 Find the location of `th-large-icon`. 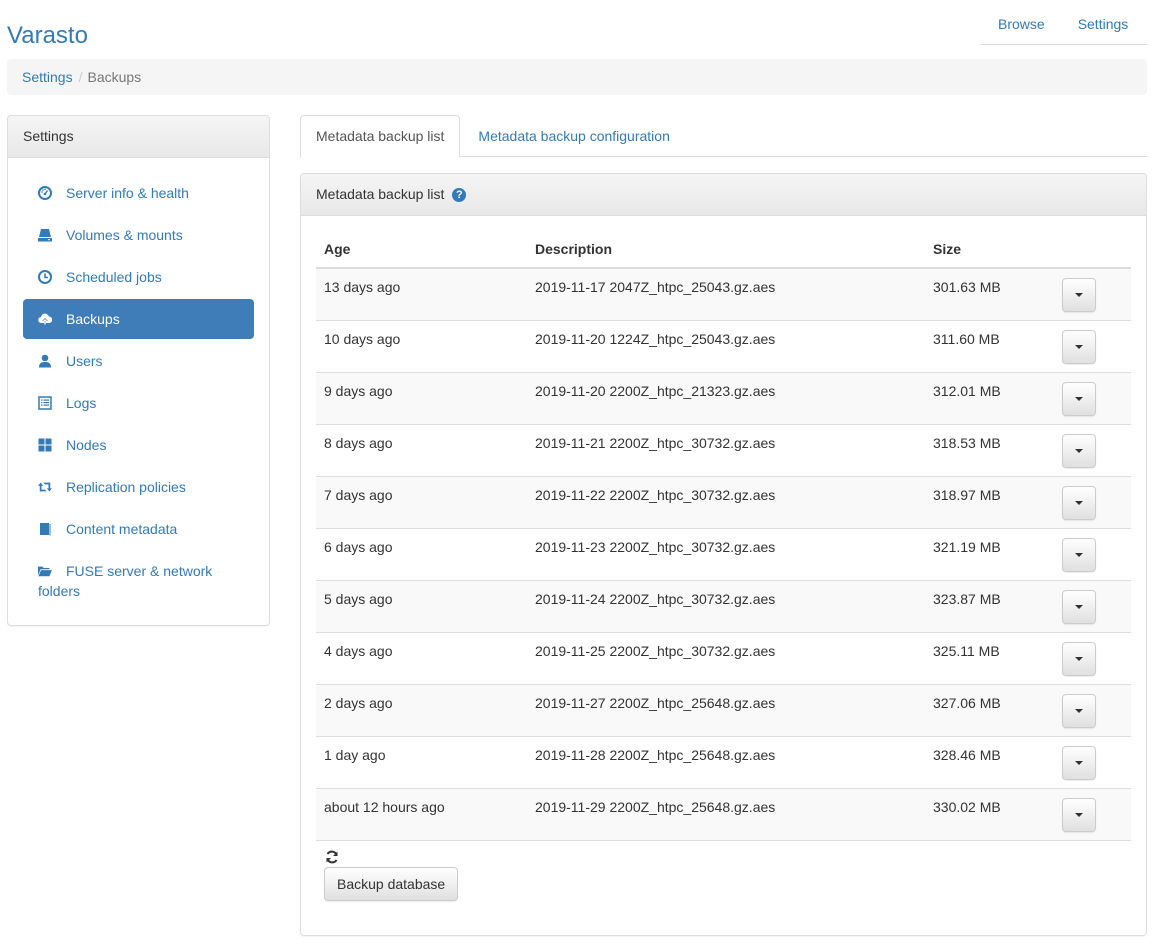

th-large-icon is located at coordinates (45, 445).